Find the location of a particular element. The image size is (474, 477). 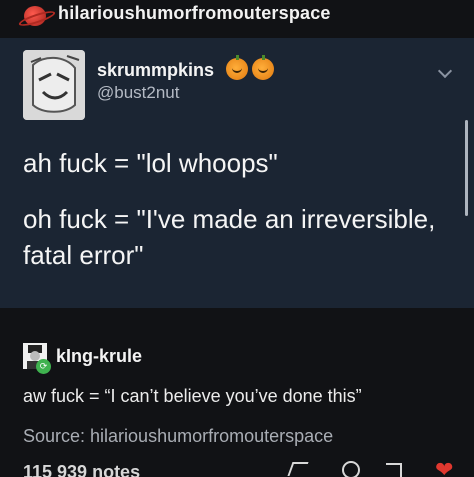

header-blog-name: hilarioushumorfromouterspace is located at coordinates (194, 13).